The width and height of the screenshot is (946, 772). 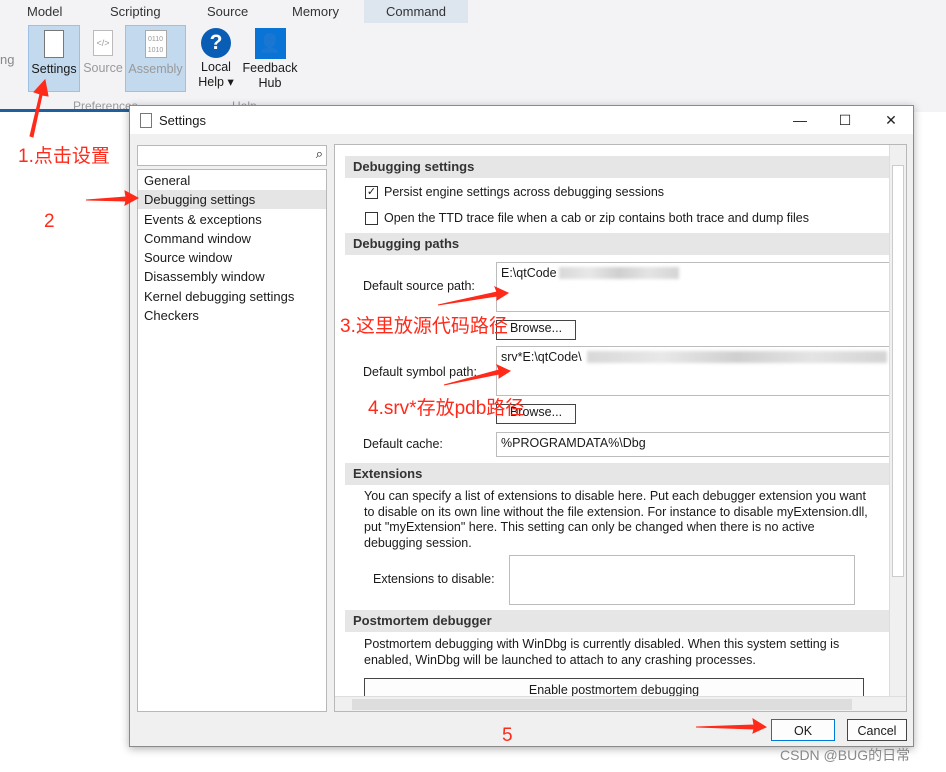 What do you see at coordinates (446, 408) in the screenshot?
I see `annotation-4: 4.srv*存放pdb路径` at bounding box center [446, 408].